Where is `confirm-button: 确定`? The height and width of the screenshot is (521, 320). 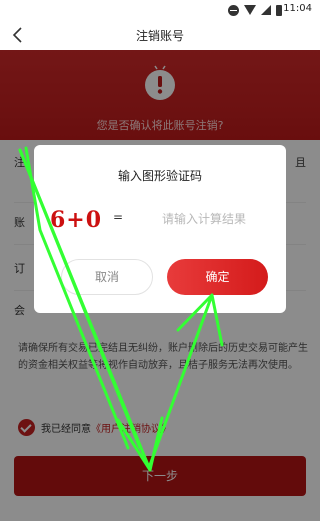
confirm-button: 确定 is located at coordinates (217, 277).